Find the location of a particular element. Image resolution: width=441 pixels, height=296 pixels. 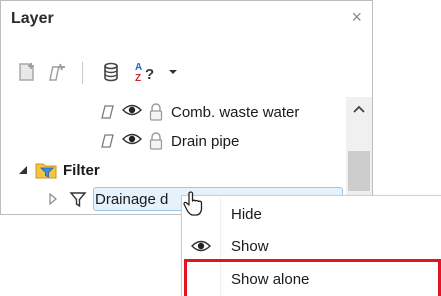

panel-title: Layer is located at coordinates (32, 18).